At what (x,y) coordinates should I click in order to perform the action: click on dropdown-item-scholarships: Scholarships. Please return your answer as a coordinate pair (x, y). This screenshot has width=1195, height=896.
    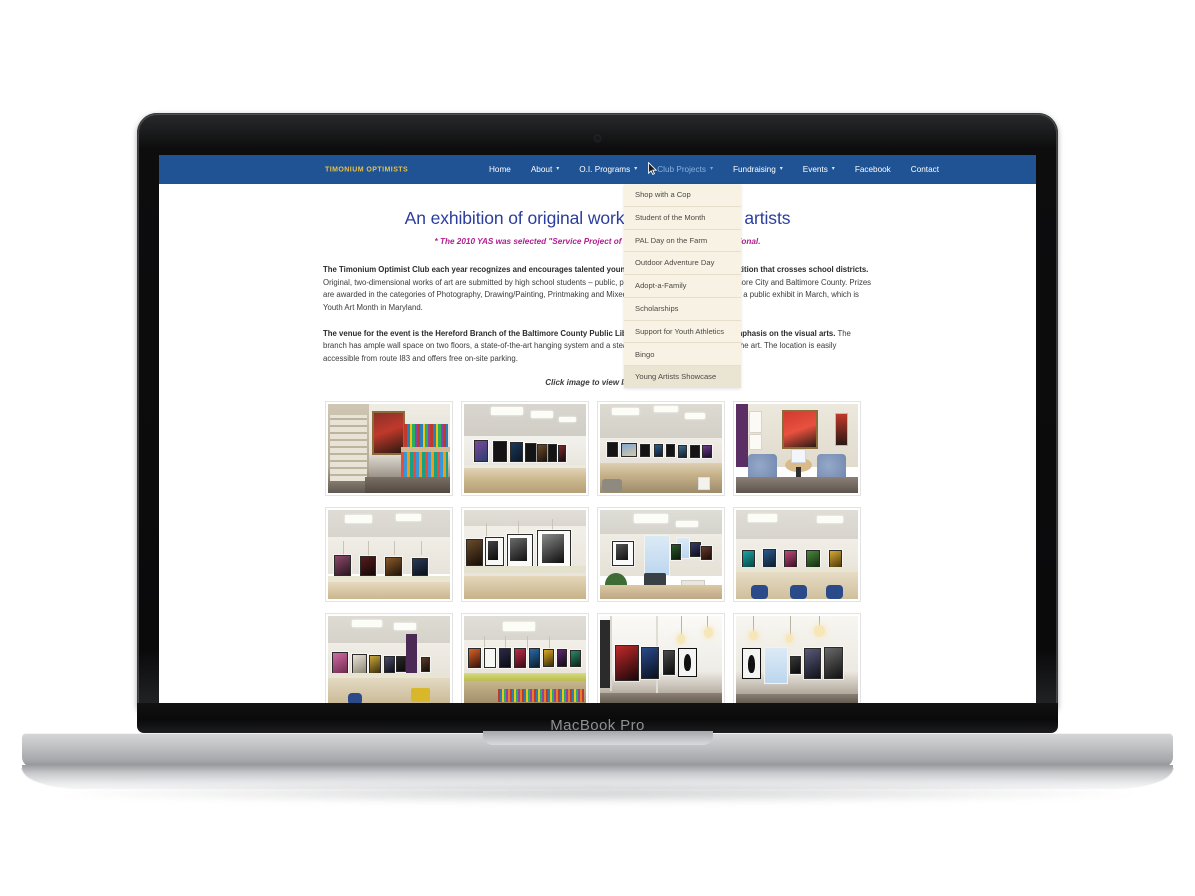
    Looking at the image, I should click on (682, 309).